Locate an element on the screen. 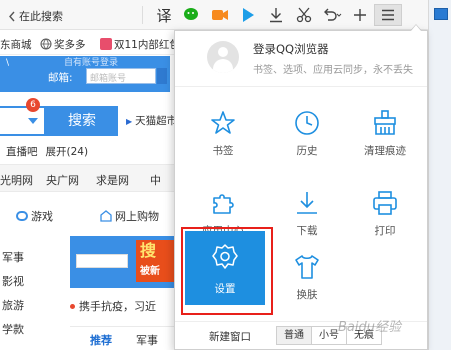  new-tab-button is located at coordinates (360, 15).